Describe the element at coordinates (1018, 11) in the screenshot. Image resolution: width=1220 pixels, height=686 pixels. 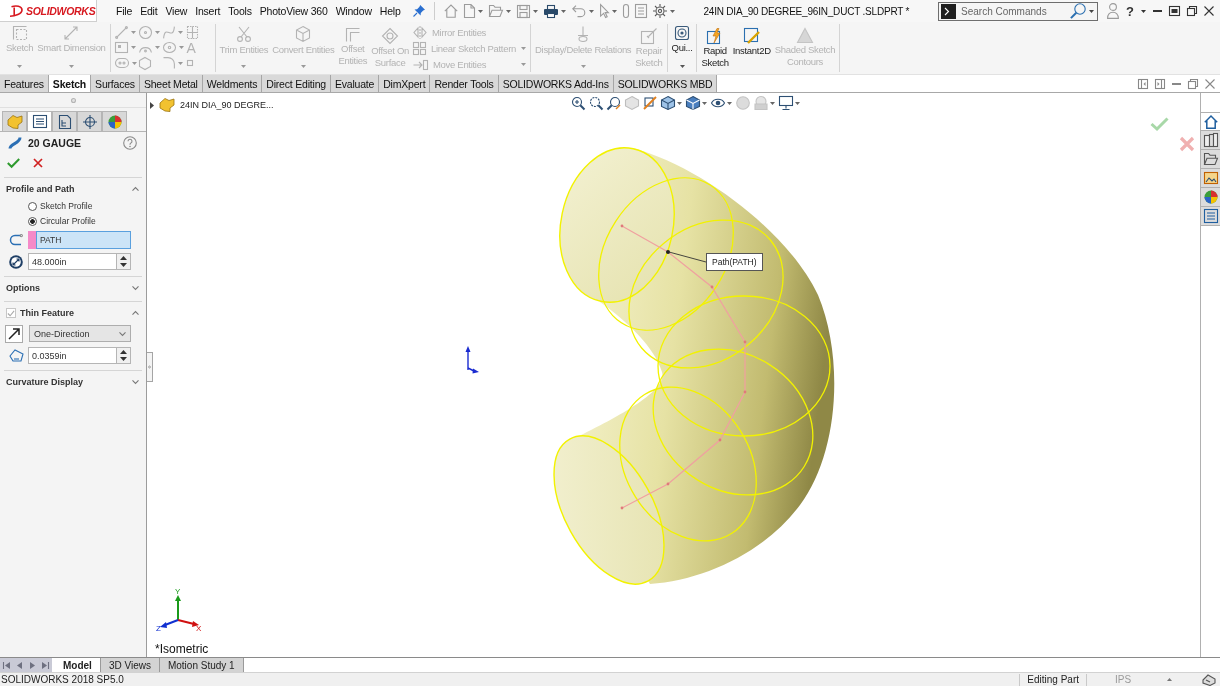
I see `search-field: Search Commands` at that location.